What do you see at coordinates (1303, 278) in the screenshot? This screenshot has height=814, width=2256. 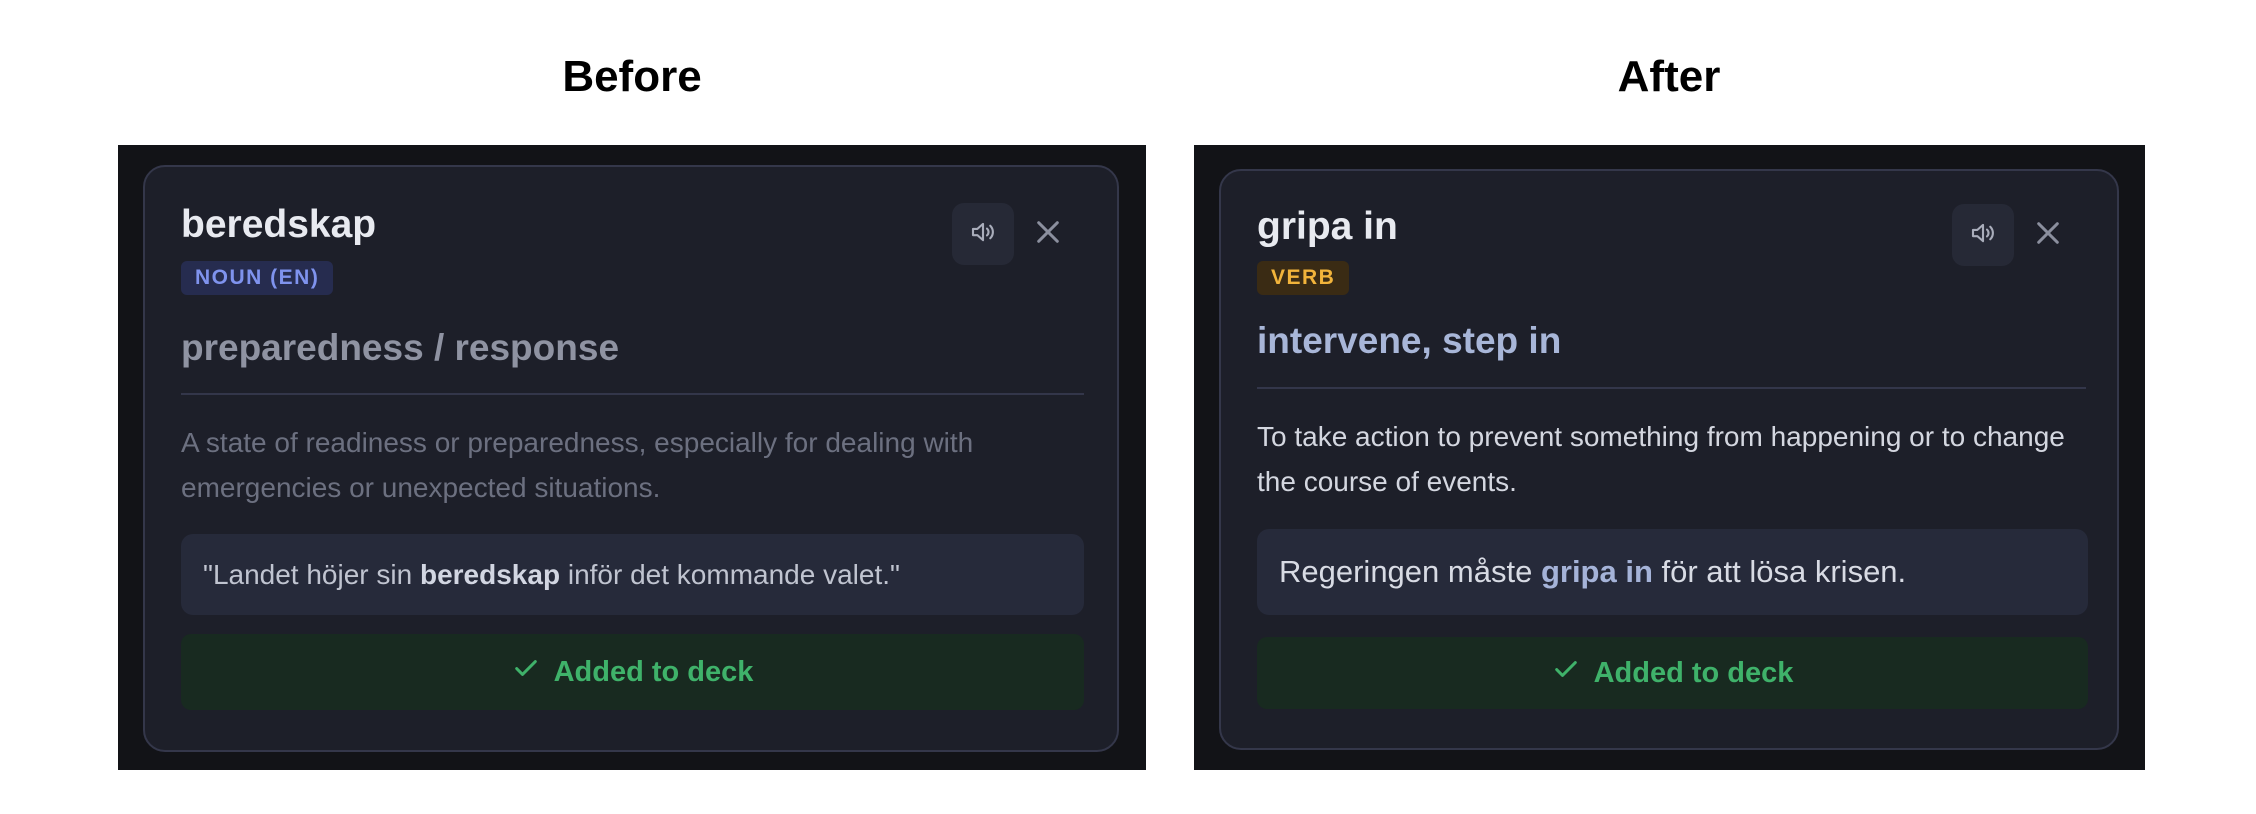 I see `part-of-speech-badge: VERB` at bounding box center [1303, 278].